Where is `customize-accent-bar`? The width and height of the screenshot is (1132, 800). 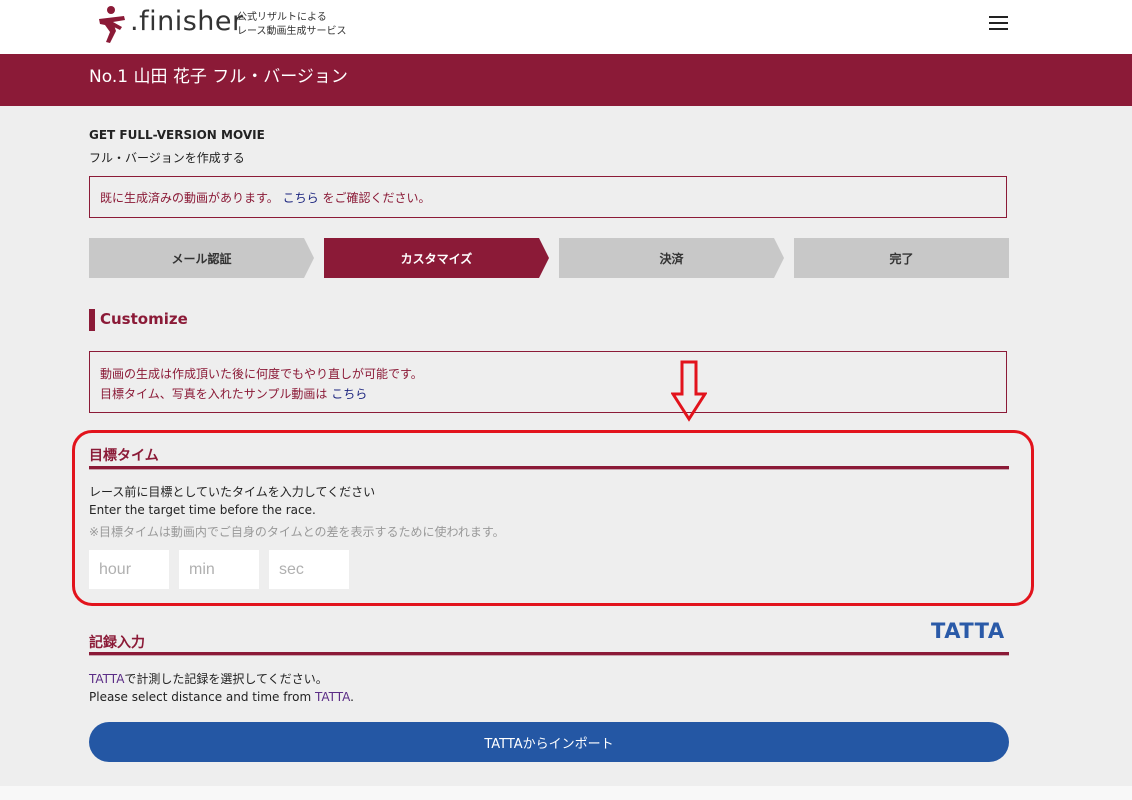 customize-accent-bar is located at coordinates (92, 320).